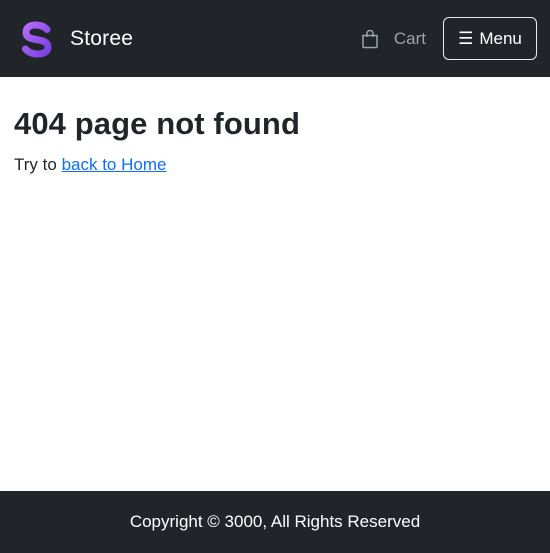 Image resolution: width=550 pixels, height=553 pixels. Describe the element at coordinates (275, 165) in the screenshot. I see `back-home-line: Try to back to Home` at that location.